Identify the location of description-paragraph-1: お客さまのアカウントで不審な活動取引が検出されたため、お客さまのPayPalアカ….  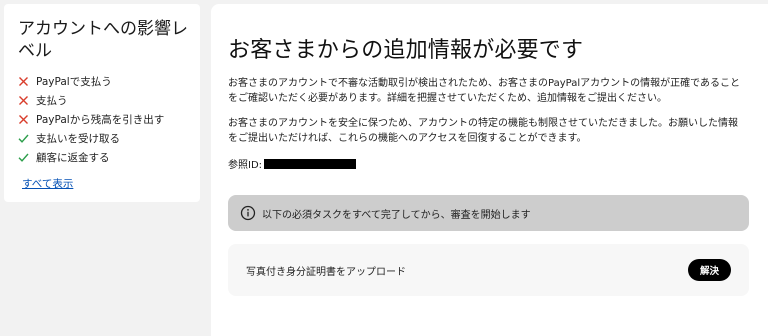
(484, 91).